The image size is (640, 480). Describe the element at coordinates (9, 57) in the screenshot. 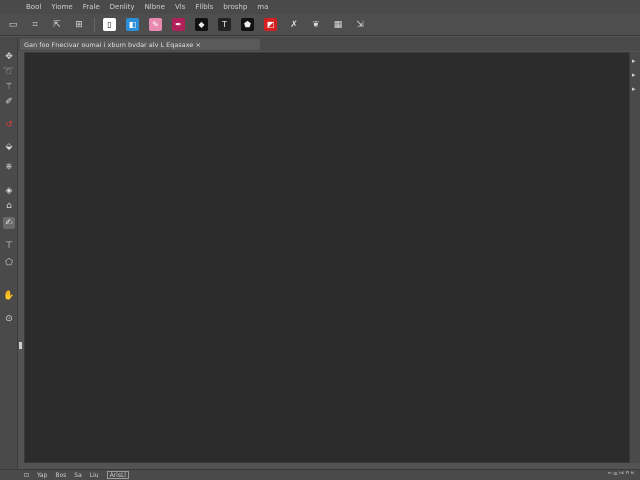

I see `move-tool-icon: ✥` at that location.